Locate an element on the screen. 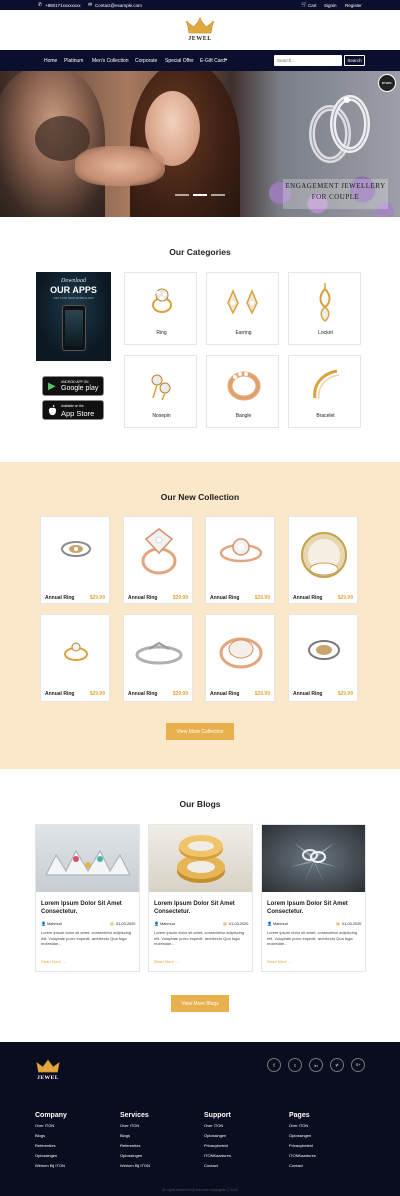 The image size is (400, 1196). email-text: Contact@example.com is located at coordinates (118, 5).